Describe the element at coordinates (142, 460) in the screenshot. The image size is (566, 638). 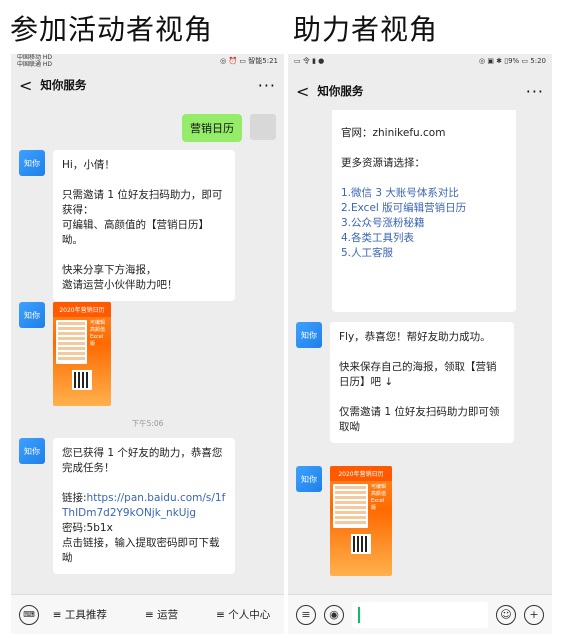
I see `message-line: 您已获得 1 个好友的助力，恭喜您完成任务！` at that location.